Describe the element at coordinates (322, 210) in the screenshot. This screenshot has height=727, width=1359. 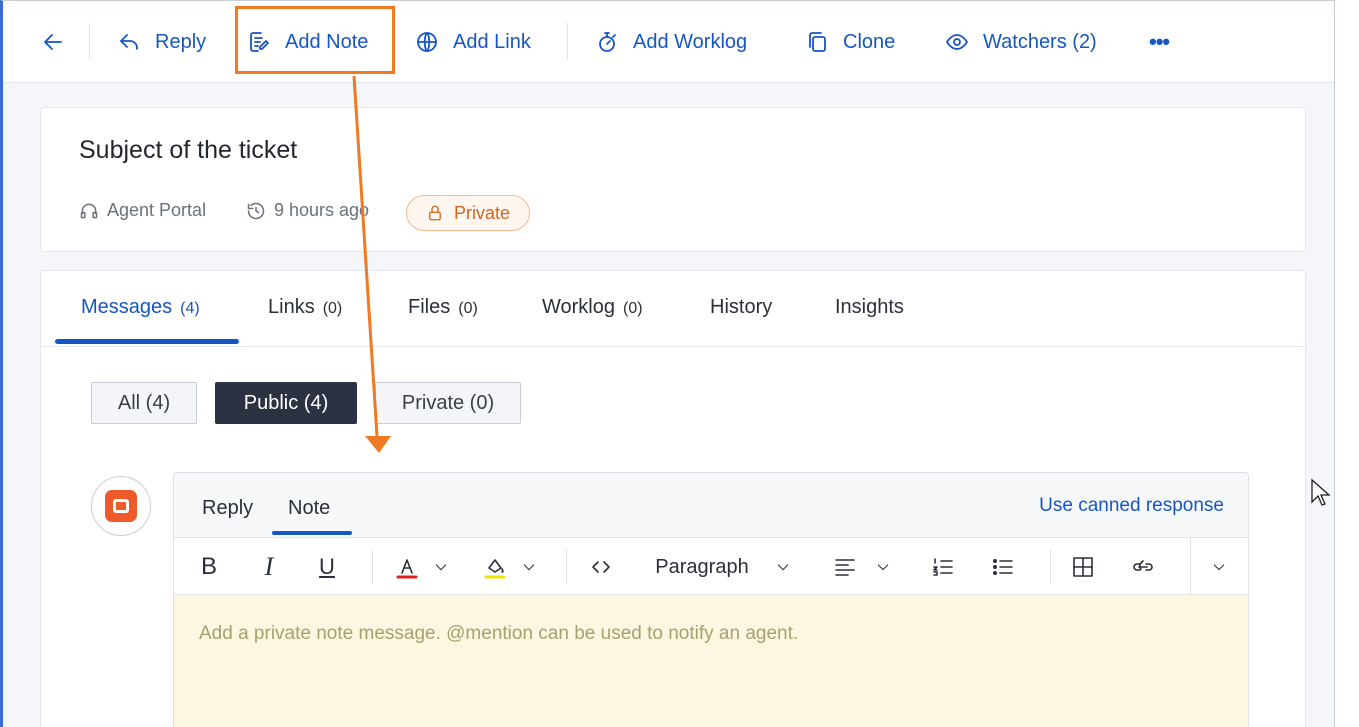
I see `ticket-time-label: 9 hours ago` at that location.